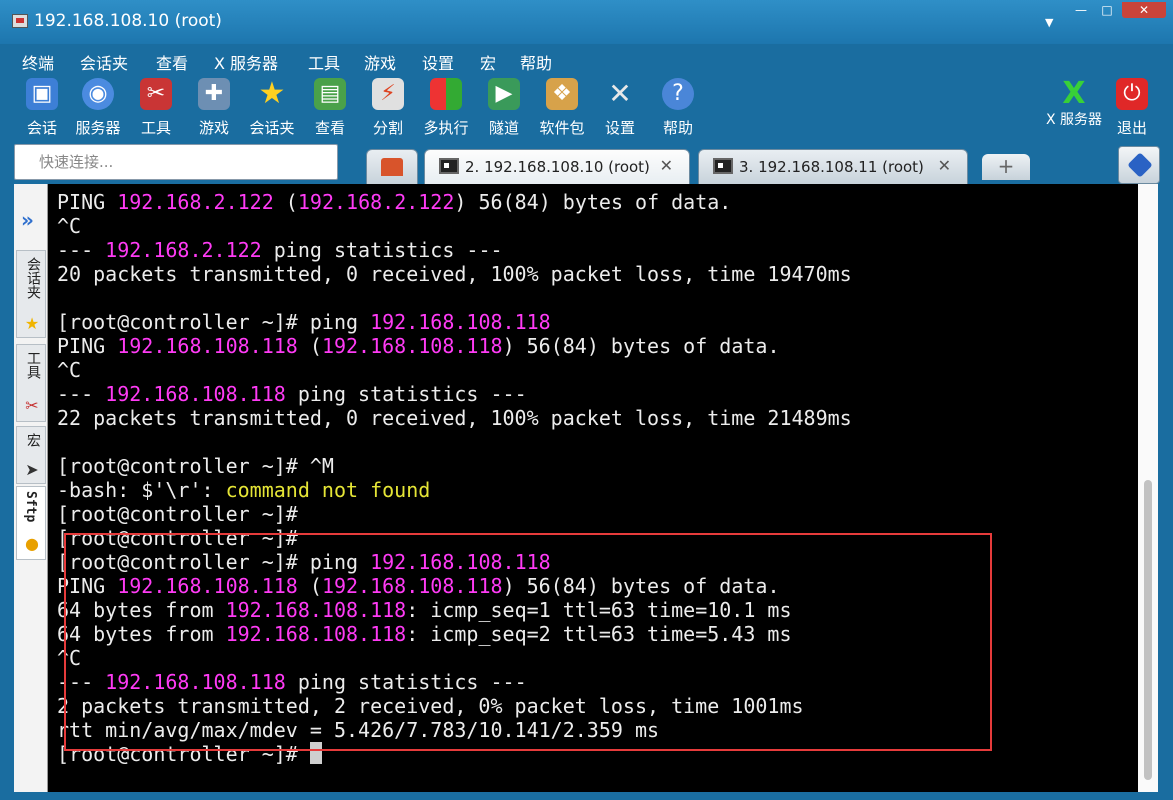 The height and width of the screenshot is (800, 1173). I want to click on sidebar-tab-tools: 工具 ✂, so click(31, 383).